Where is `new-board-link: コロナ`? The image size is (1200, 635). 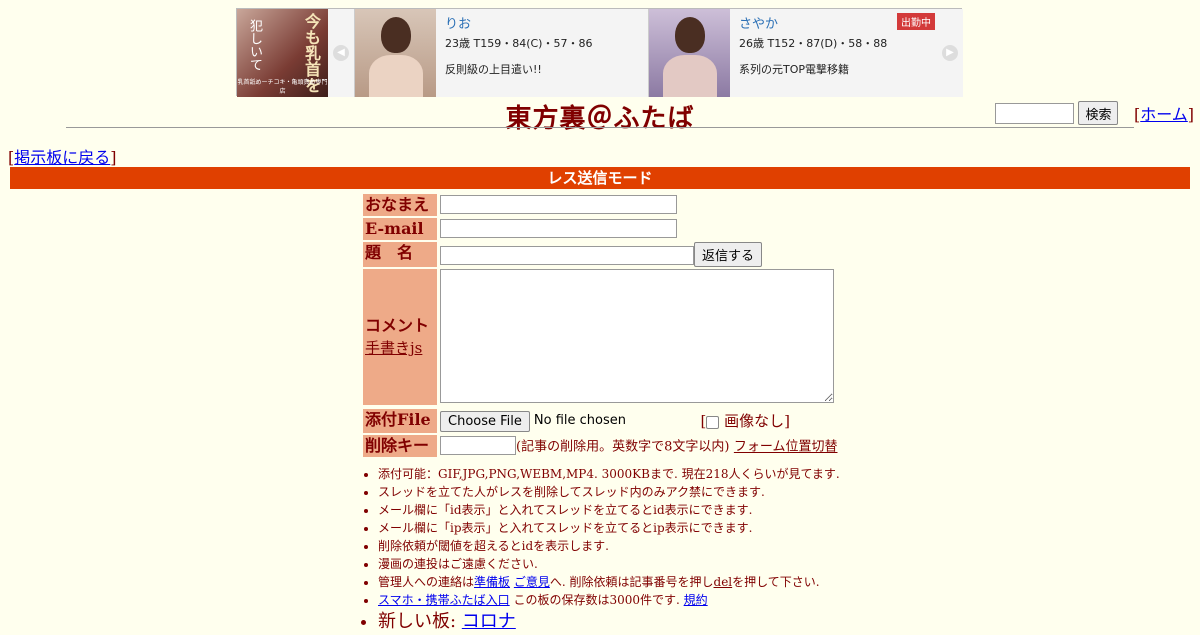 new-board-link: コロナ is located at coordinates (489, 621).